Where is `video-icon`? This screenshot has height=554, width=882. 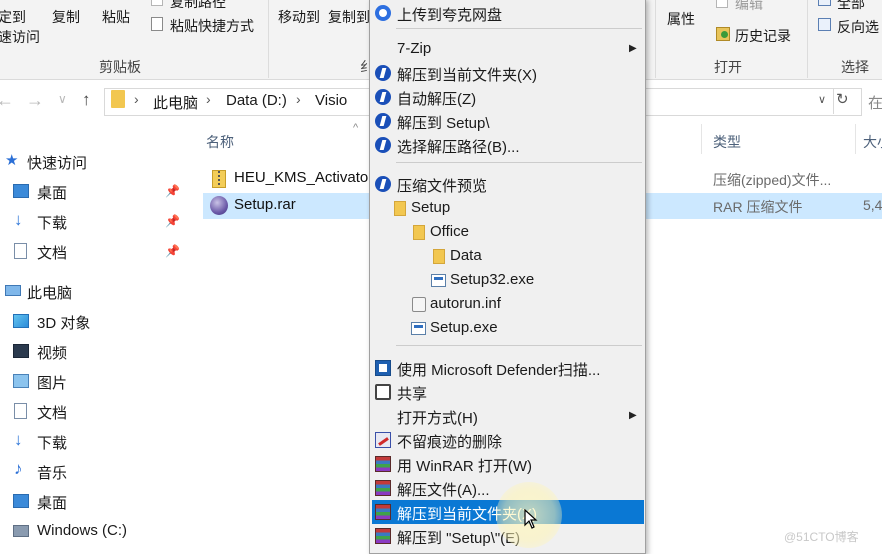 video-icon is located at coordinates (21, 351).